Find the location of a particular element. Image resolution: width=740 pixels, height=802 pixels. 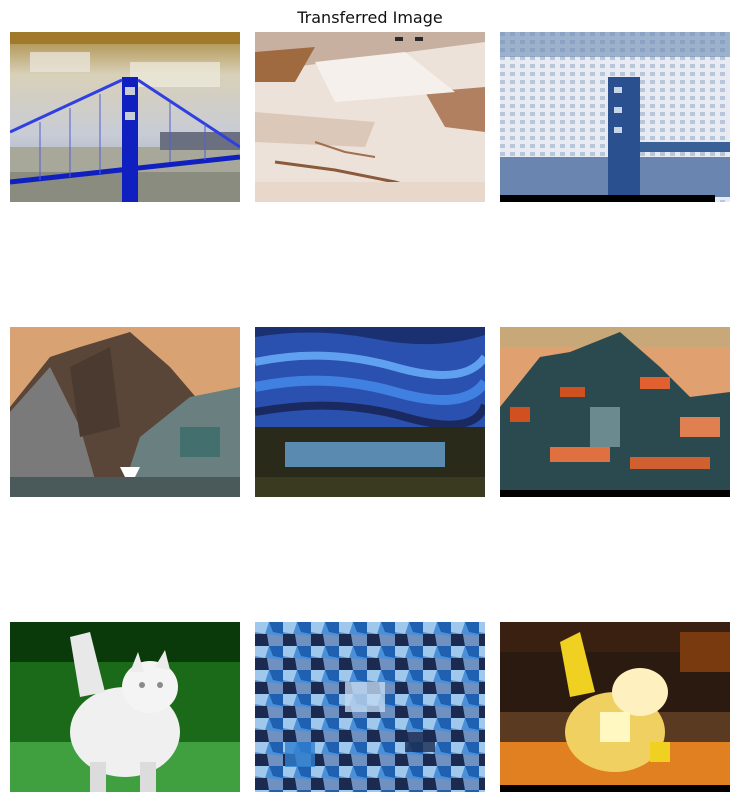

figure-title: Transferred Image is located at coordinates (370, 17).